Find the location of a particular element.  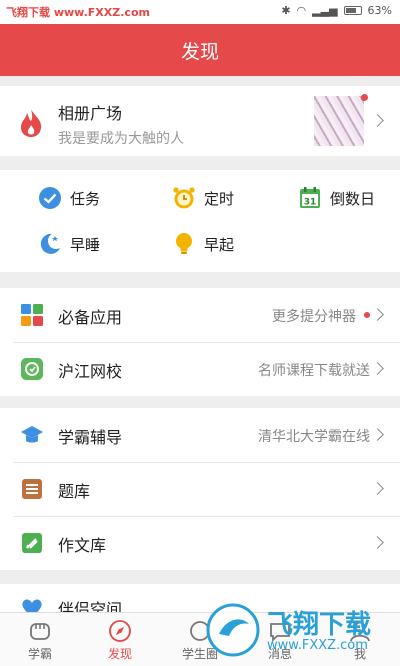

list-item-hujiang: 沪江网校 名师课程下载就送 is located at coordinates (200, 369).